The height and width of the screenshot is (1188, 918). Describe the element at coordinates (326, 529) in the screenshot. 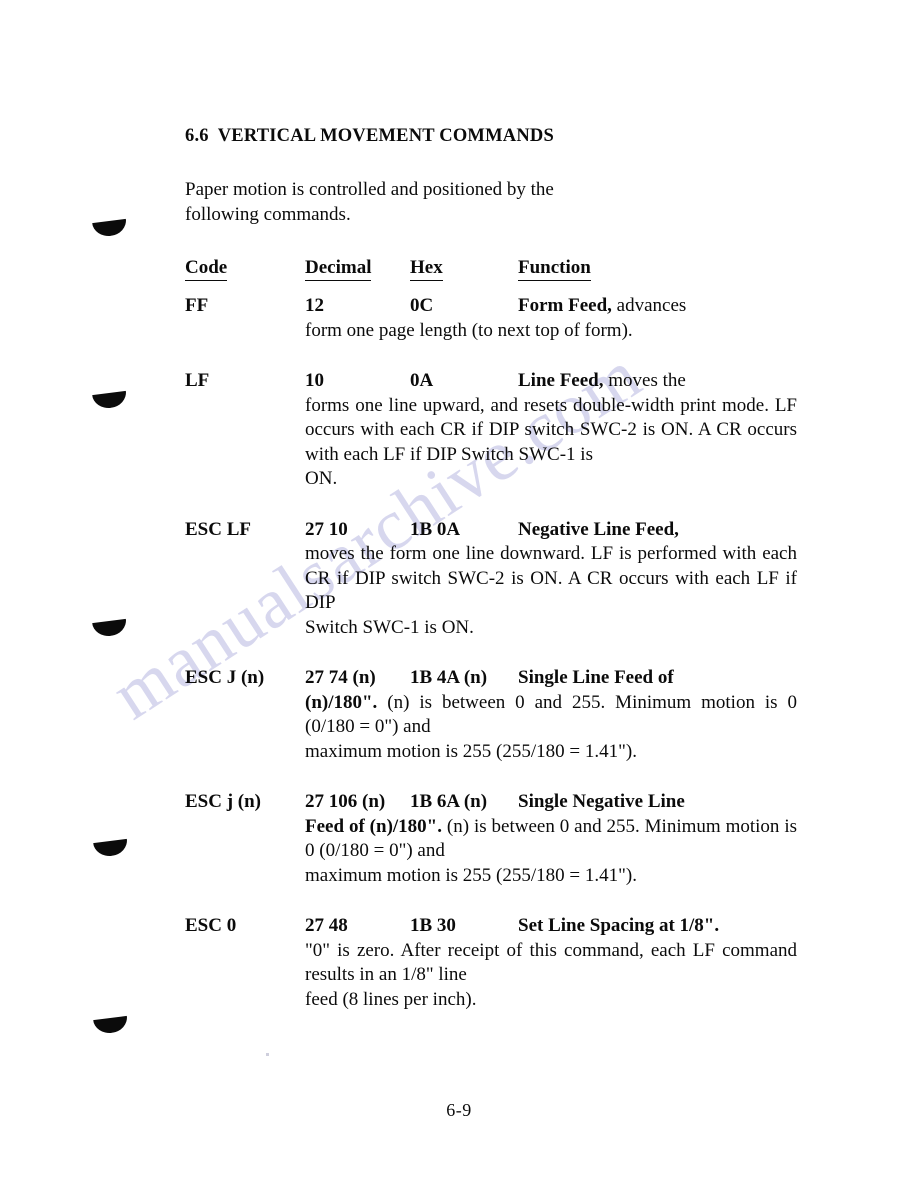

I see `cell-decimal: 27 10` at that location.